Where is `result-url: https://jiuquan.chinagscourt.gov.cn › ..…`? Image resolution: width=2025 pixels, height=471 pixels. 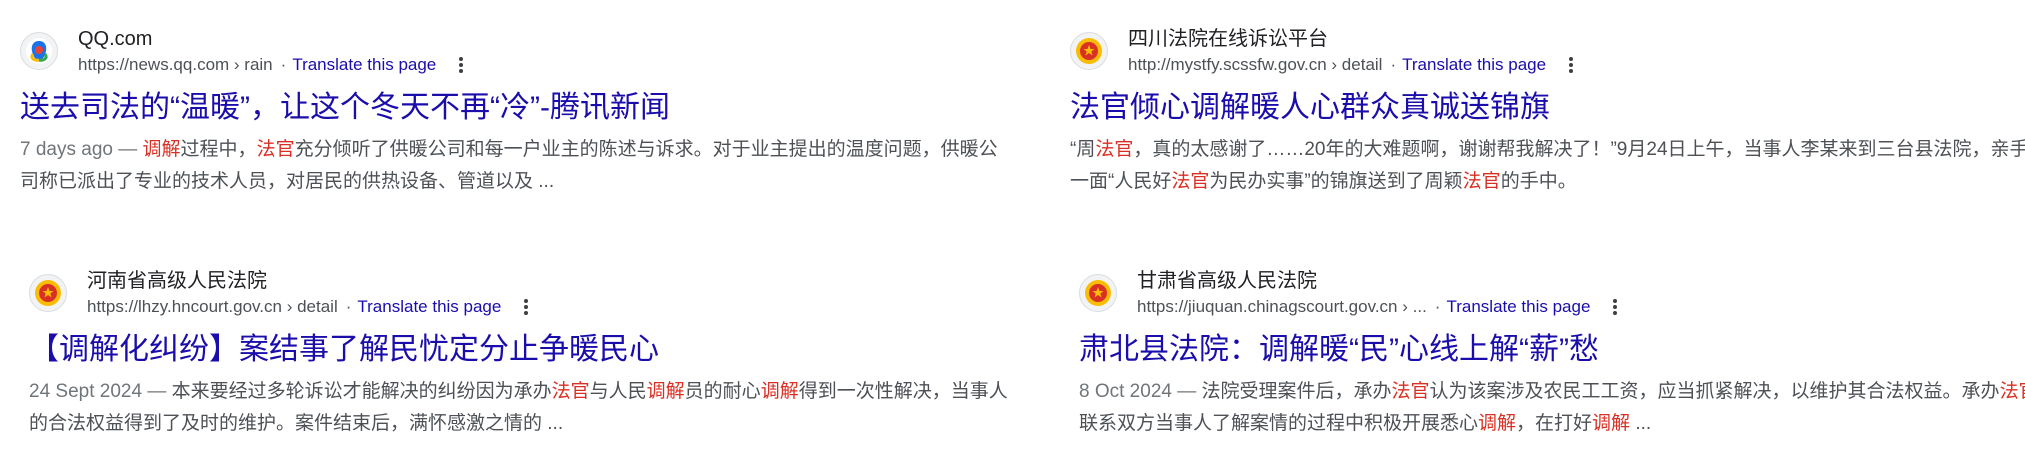 result-url: https://jiuquan.chinagscourt.gov.cn › ..… is located at coordinates (1282, 306).